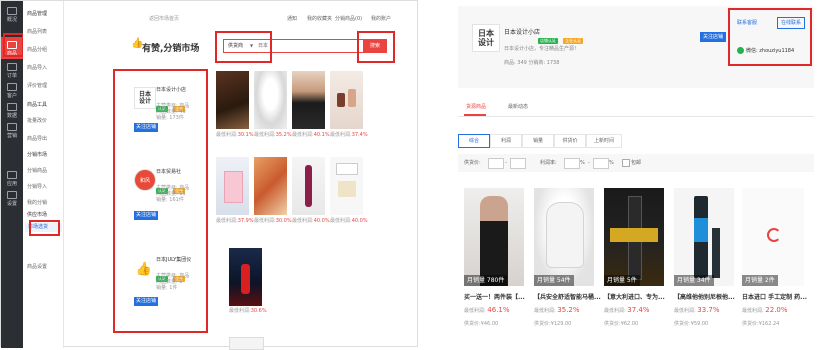 The image size is (837, 350). What do you see at coordinates (532, 63) in the screenshot?
I see `store-stats: 商品: 349 分销商: 1738` at bounding box center [532, 63].